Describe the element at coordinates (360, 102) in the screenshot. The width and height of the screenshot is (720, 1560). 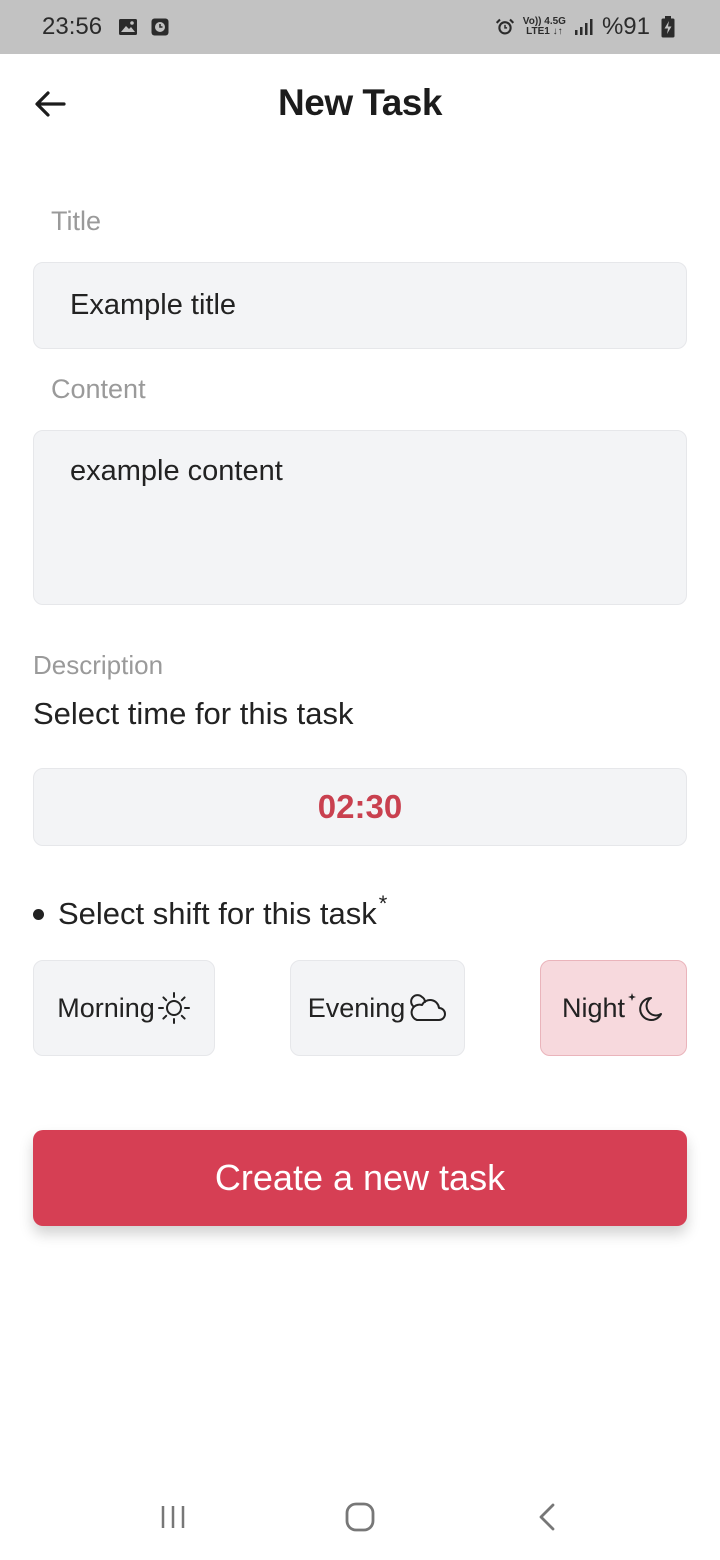
I see `page-title: New Task` at that location.